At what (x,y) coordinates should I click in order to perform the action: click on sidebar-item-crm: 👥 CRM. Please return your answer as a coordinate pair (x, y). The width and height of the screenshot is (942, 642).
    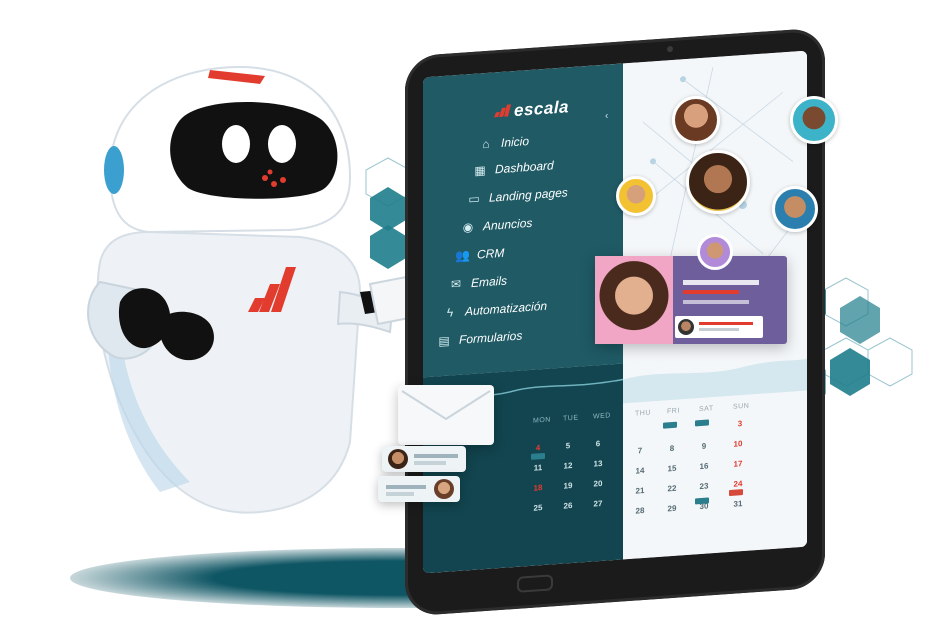
    Looking at the image, I should click on (479, 254).